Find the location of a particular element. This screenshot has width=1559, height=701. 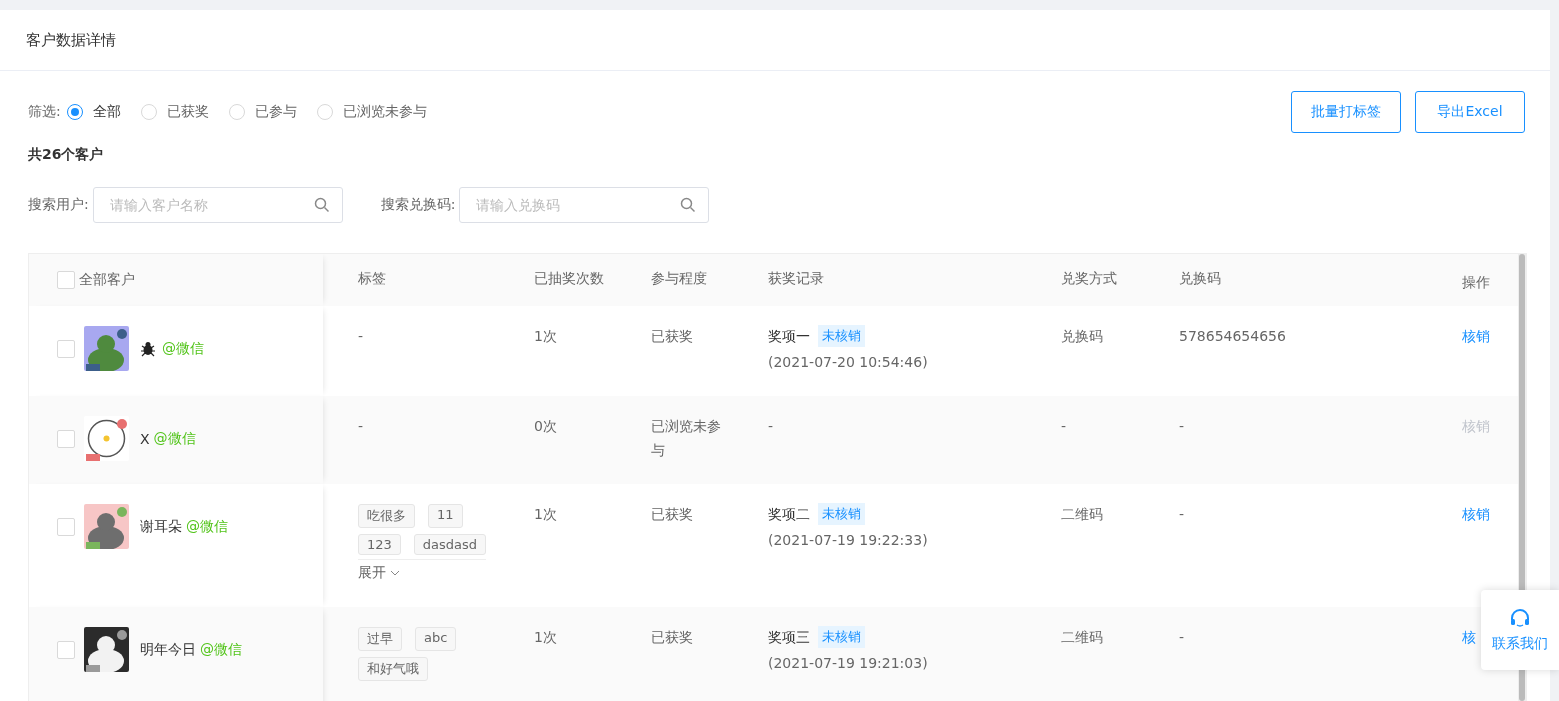

prize-name: 奖项一 is located at coordinates (789, 336).